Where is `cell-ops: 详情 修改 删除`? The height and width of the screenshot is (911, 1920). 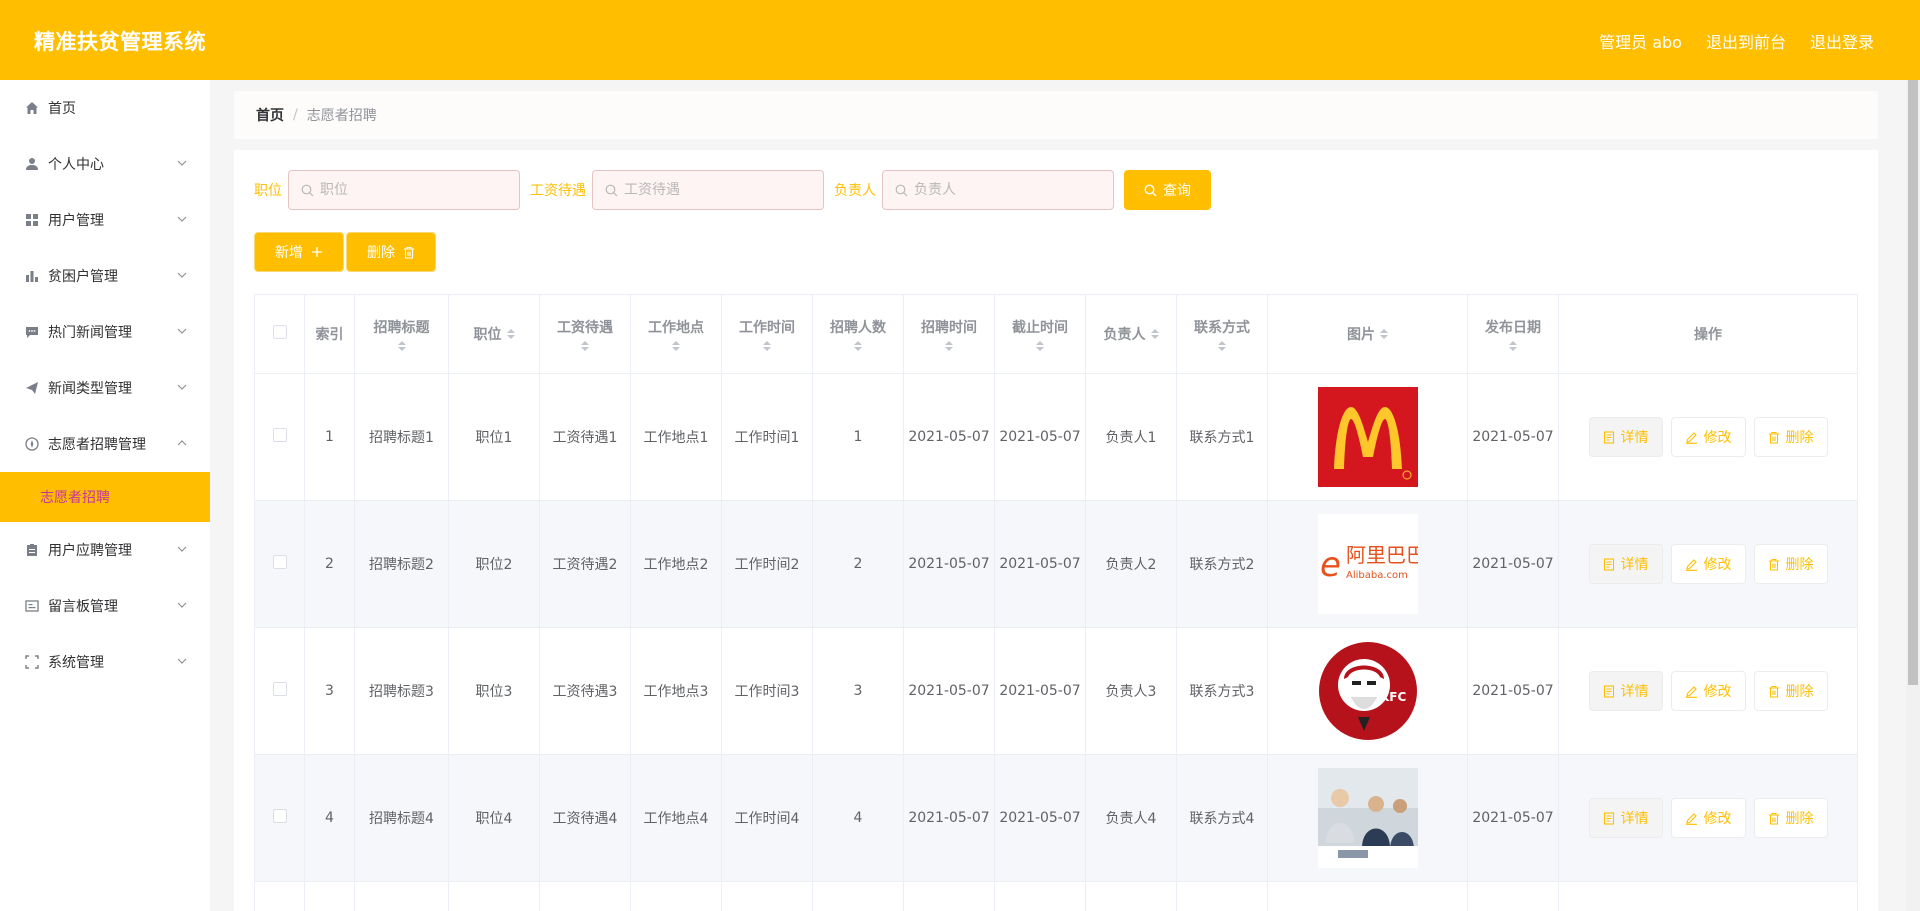
cell-ops: 详情 修改 删除 is located at coordinates (1708, 564).